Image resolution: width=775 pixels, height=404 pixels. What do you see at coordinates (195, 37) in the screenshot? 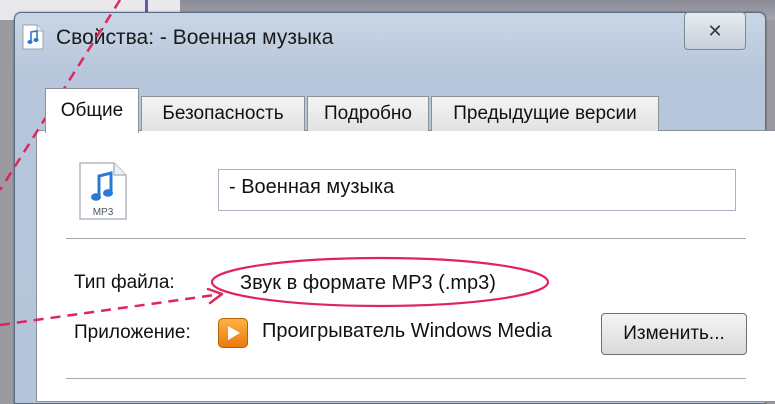
I see `window-title: Свойства: - Военная музыка` at bounding box center [195, 37].